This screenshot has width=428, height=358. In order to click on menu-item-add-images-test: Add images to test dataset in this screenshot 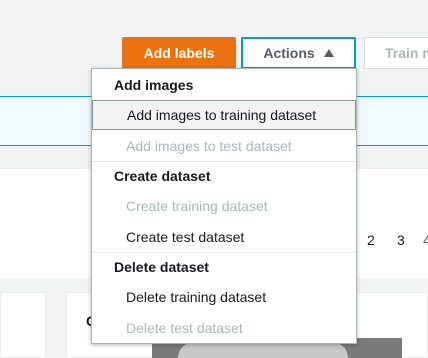, I will do `click(224, 146)`.